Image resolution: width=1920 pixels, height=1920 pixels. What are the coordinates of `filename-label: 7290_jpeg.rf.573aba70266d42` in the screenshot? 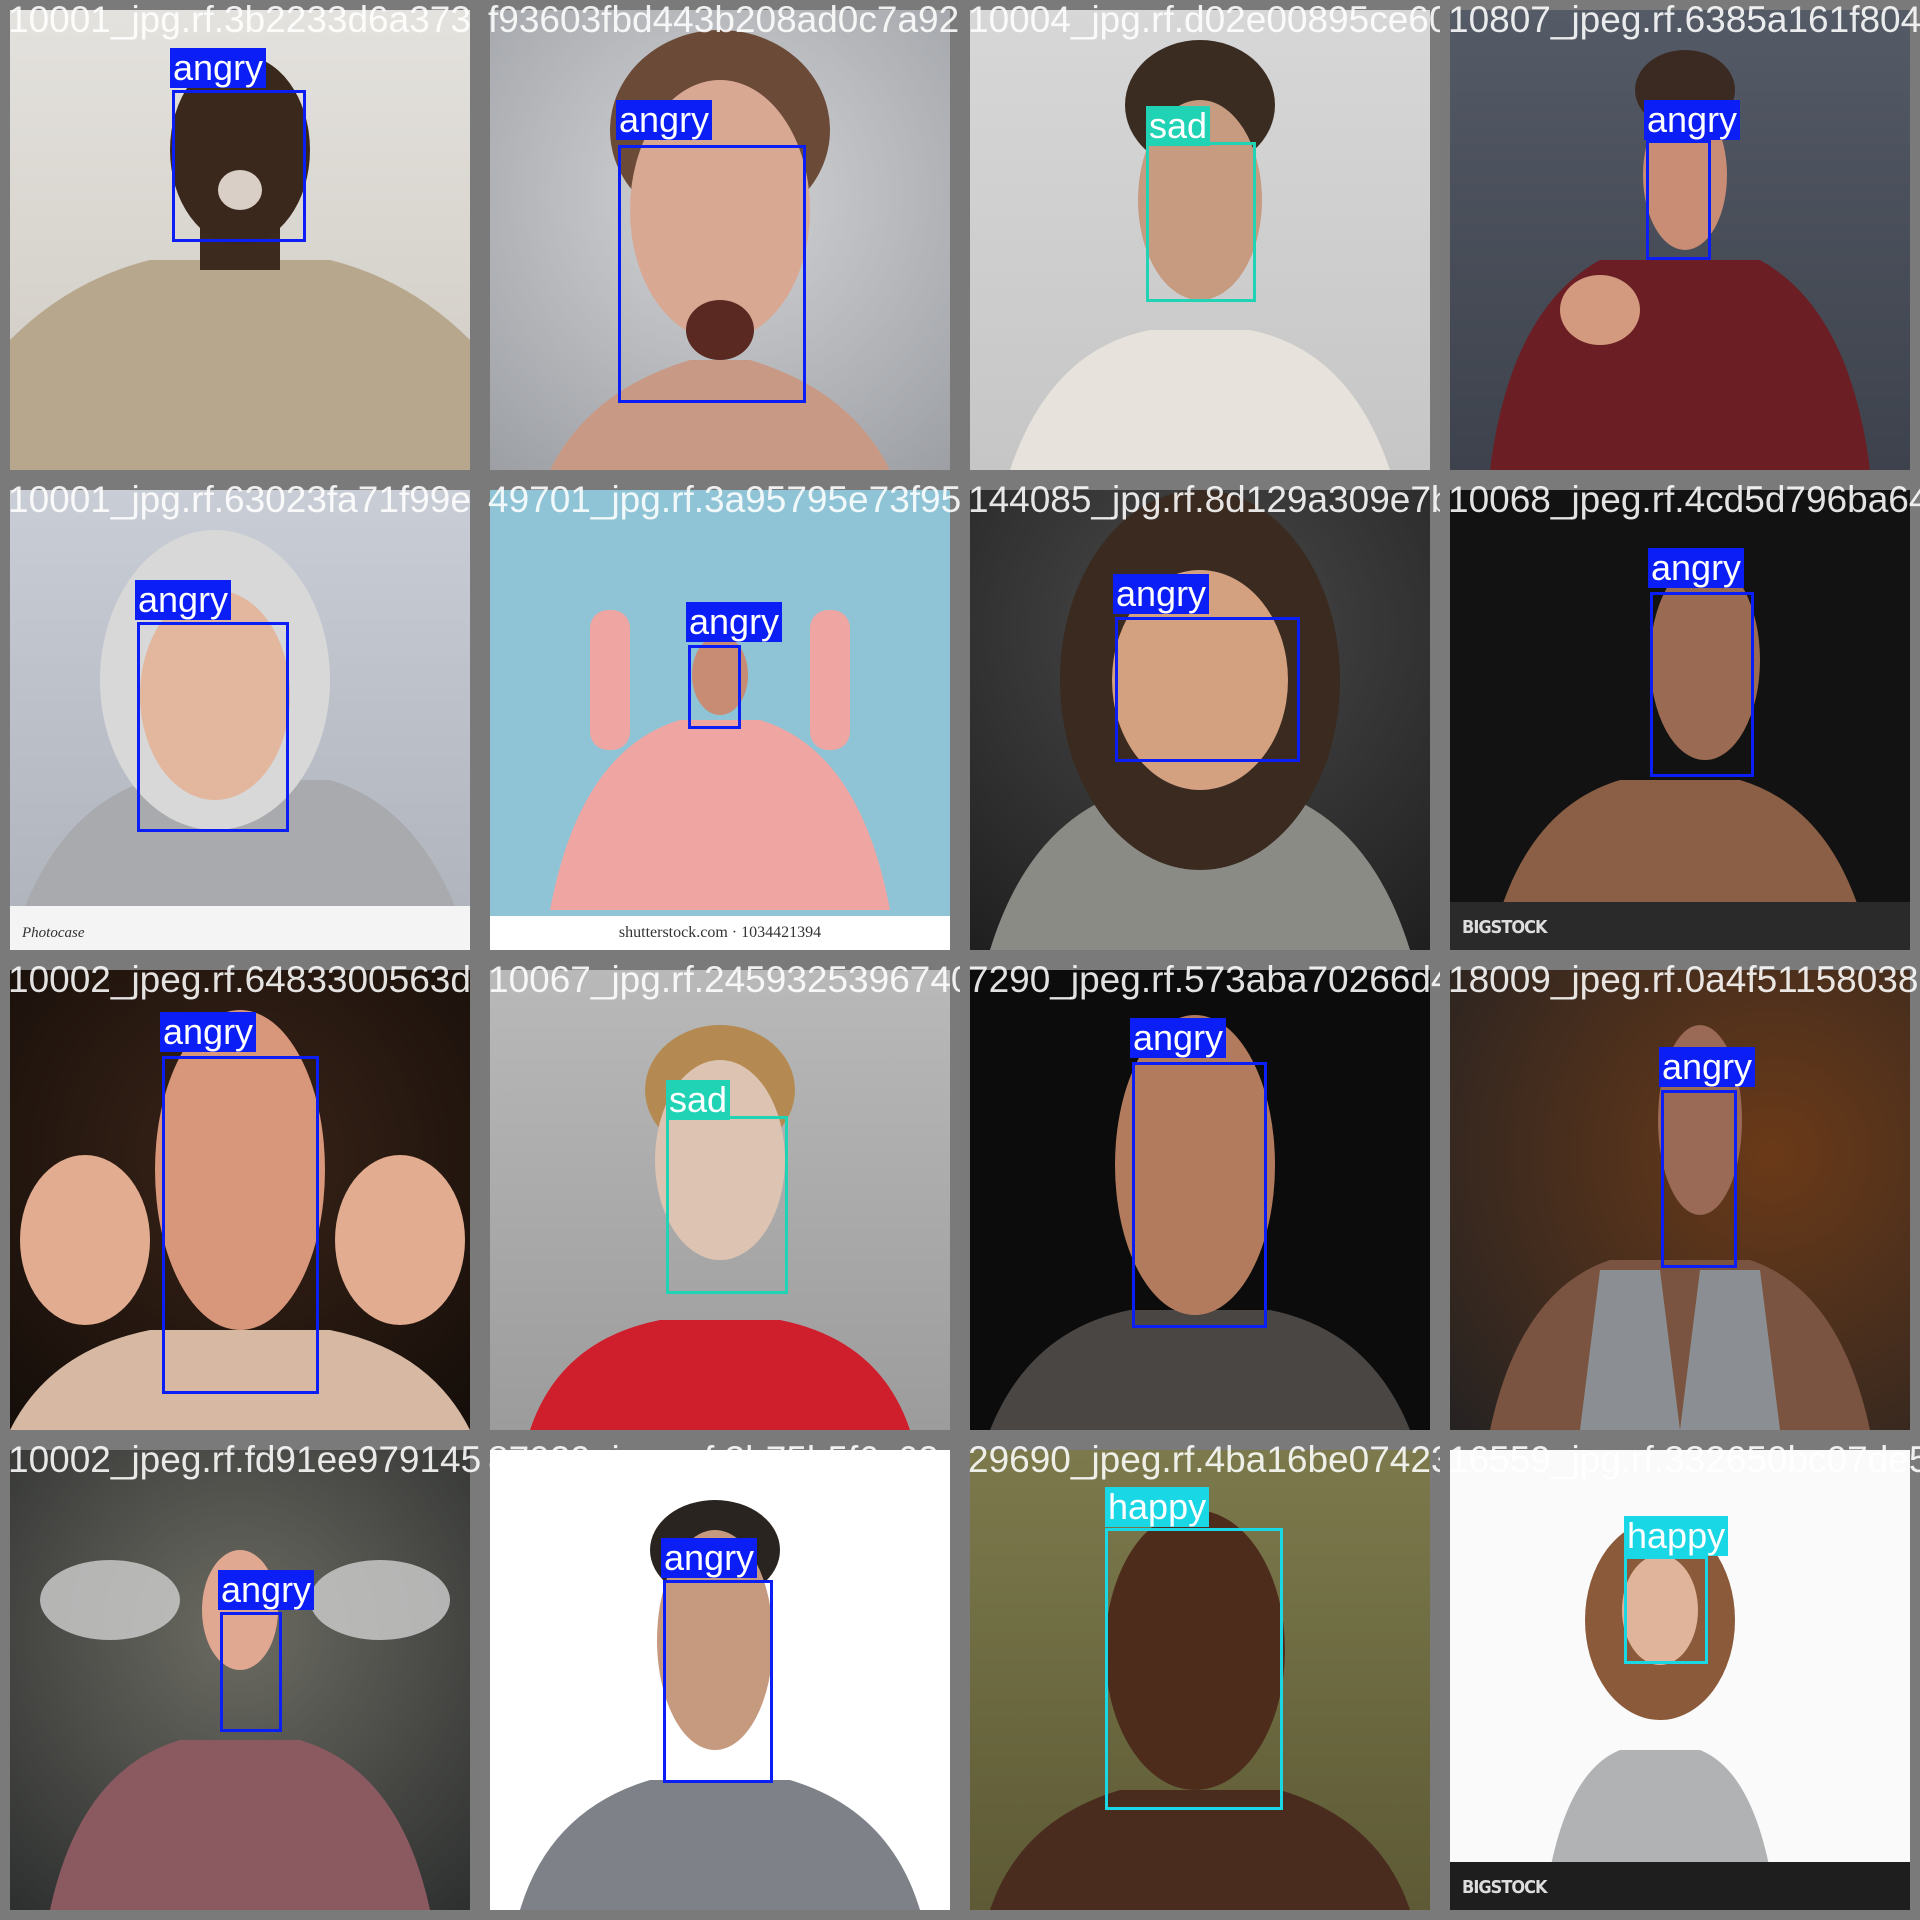 It's located at (1204, 980).